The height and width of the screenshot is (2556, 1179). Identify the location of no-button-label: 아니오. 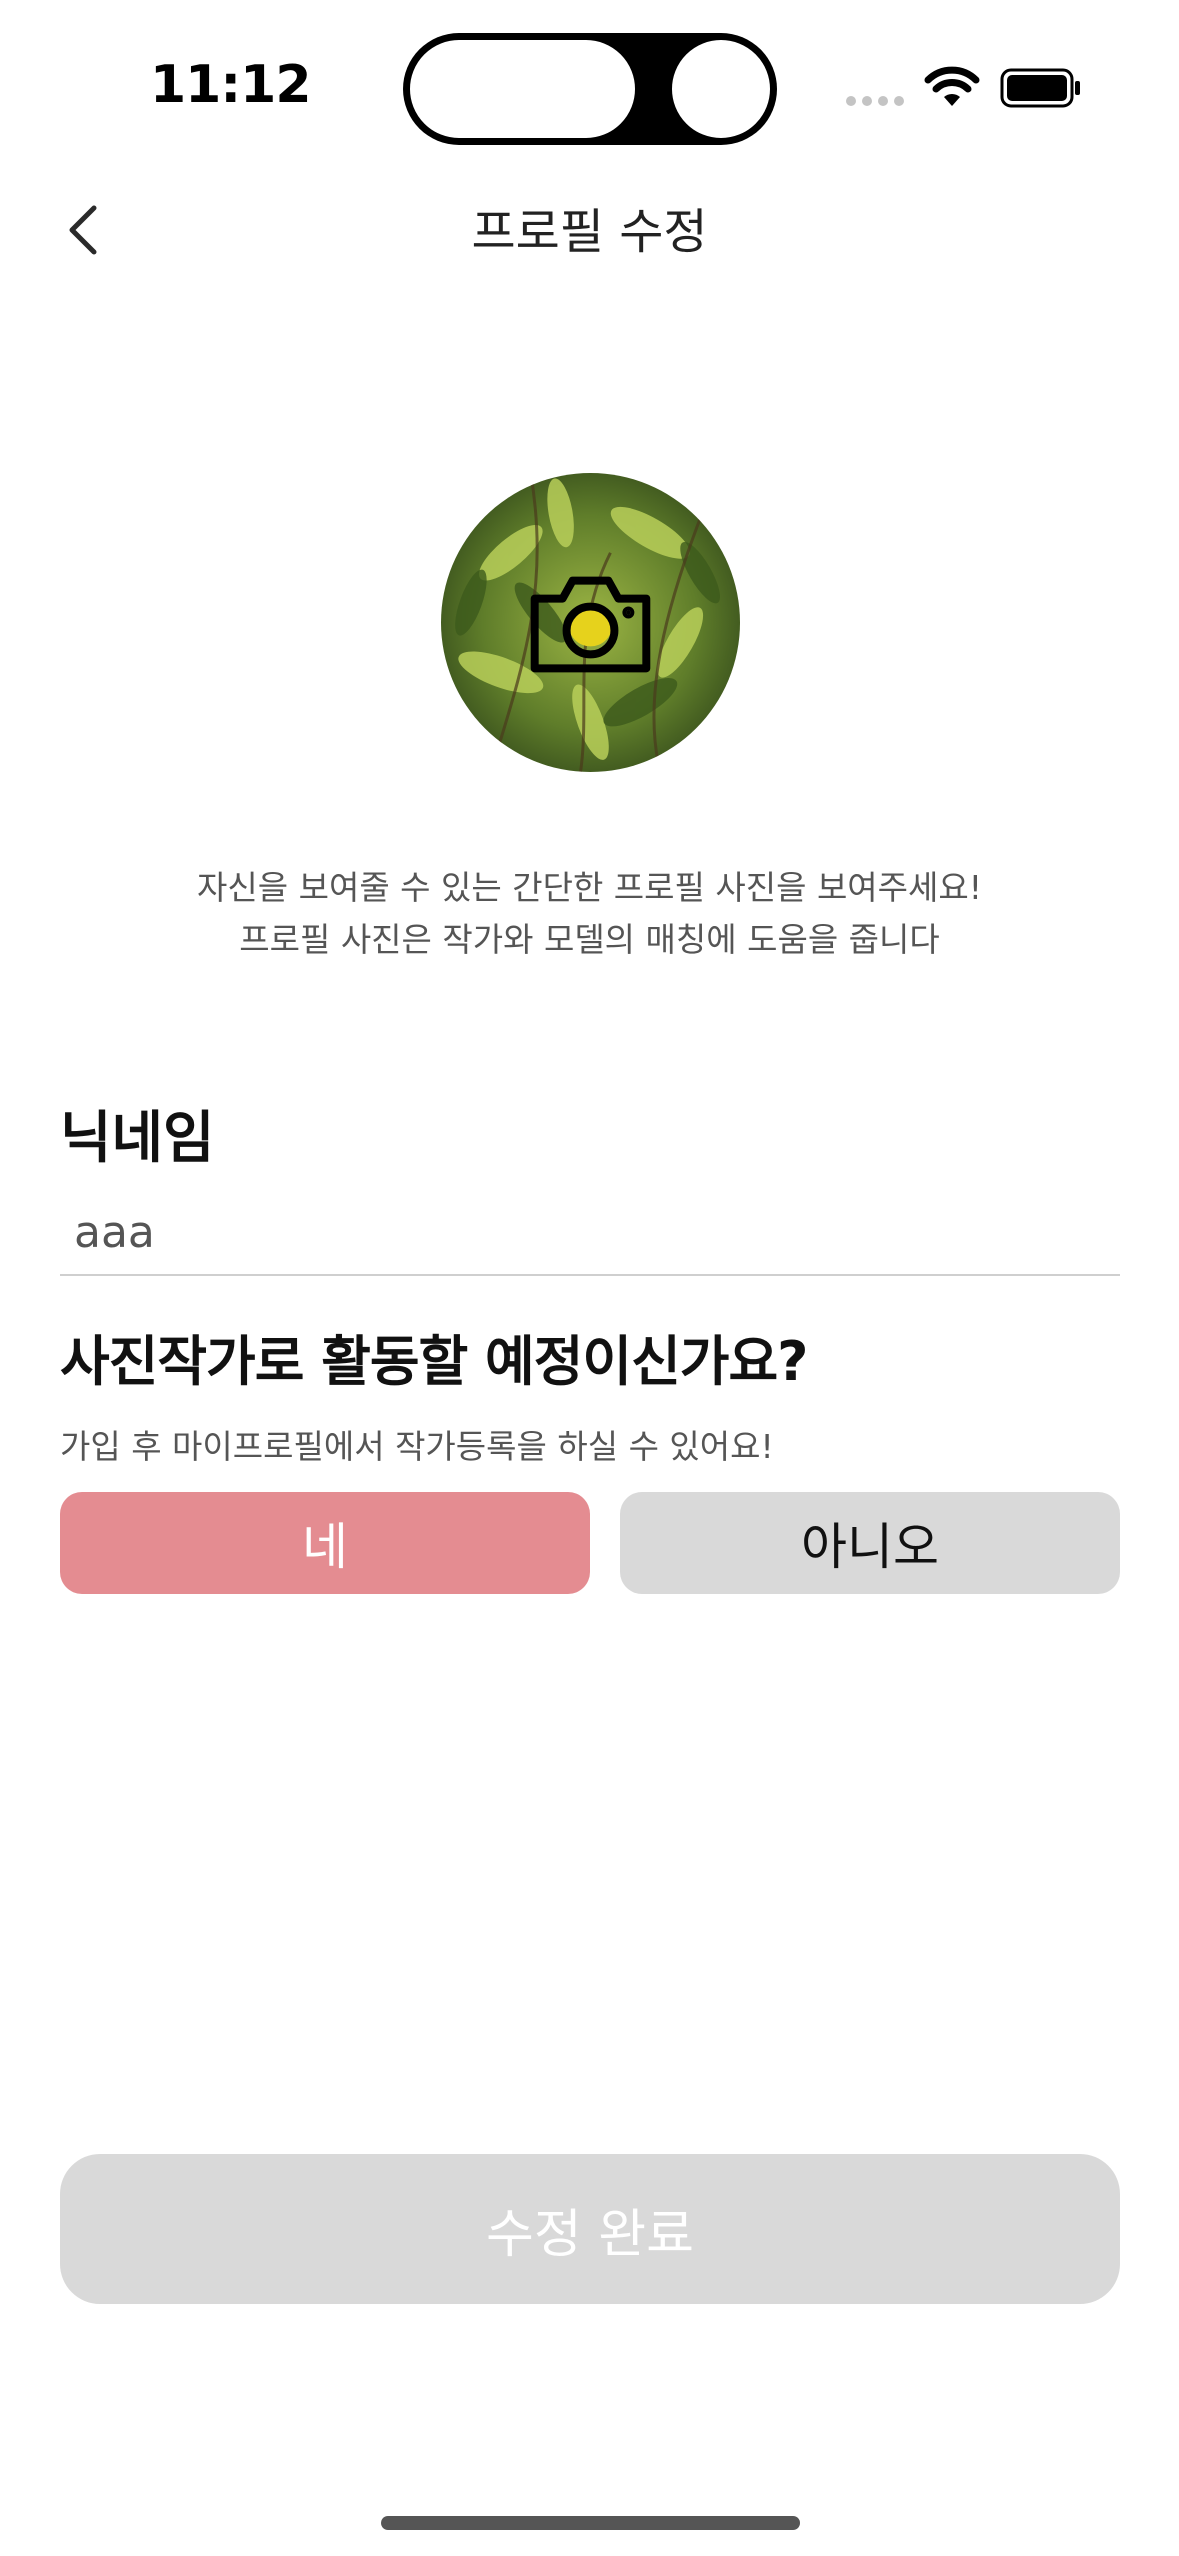
(870, 1547).